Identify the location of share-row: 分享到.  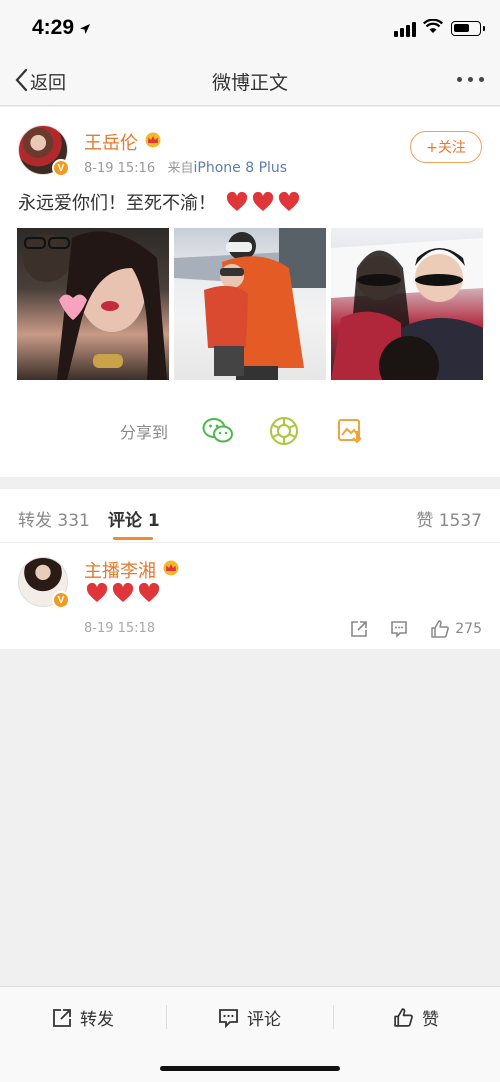
(260, 431).